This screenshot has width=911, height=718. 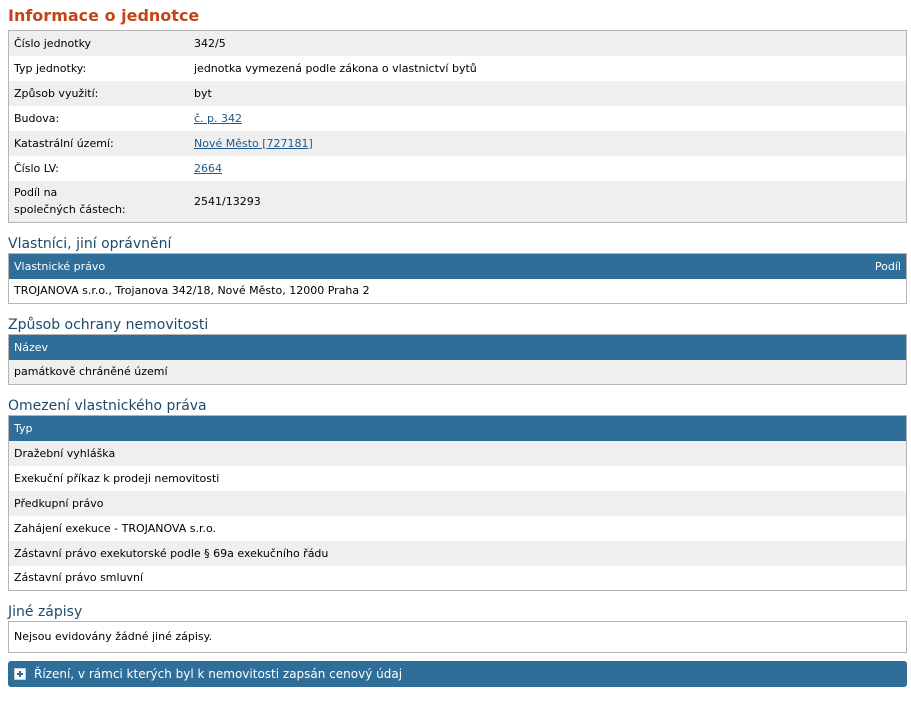 What do you see at coordinates (56, 93) in the screenshot?
I see `row-label: Způsob využití:` at bounding box center [56, 93].